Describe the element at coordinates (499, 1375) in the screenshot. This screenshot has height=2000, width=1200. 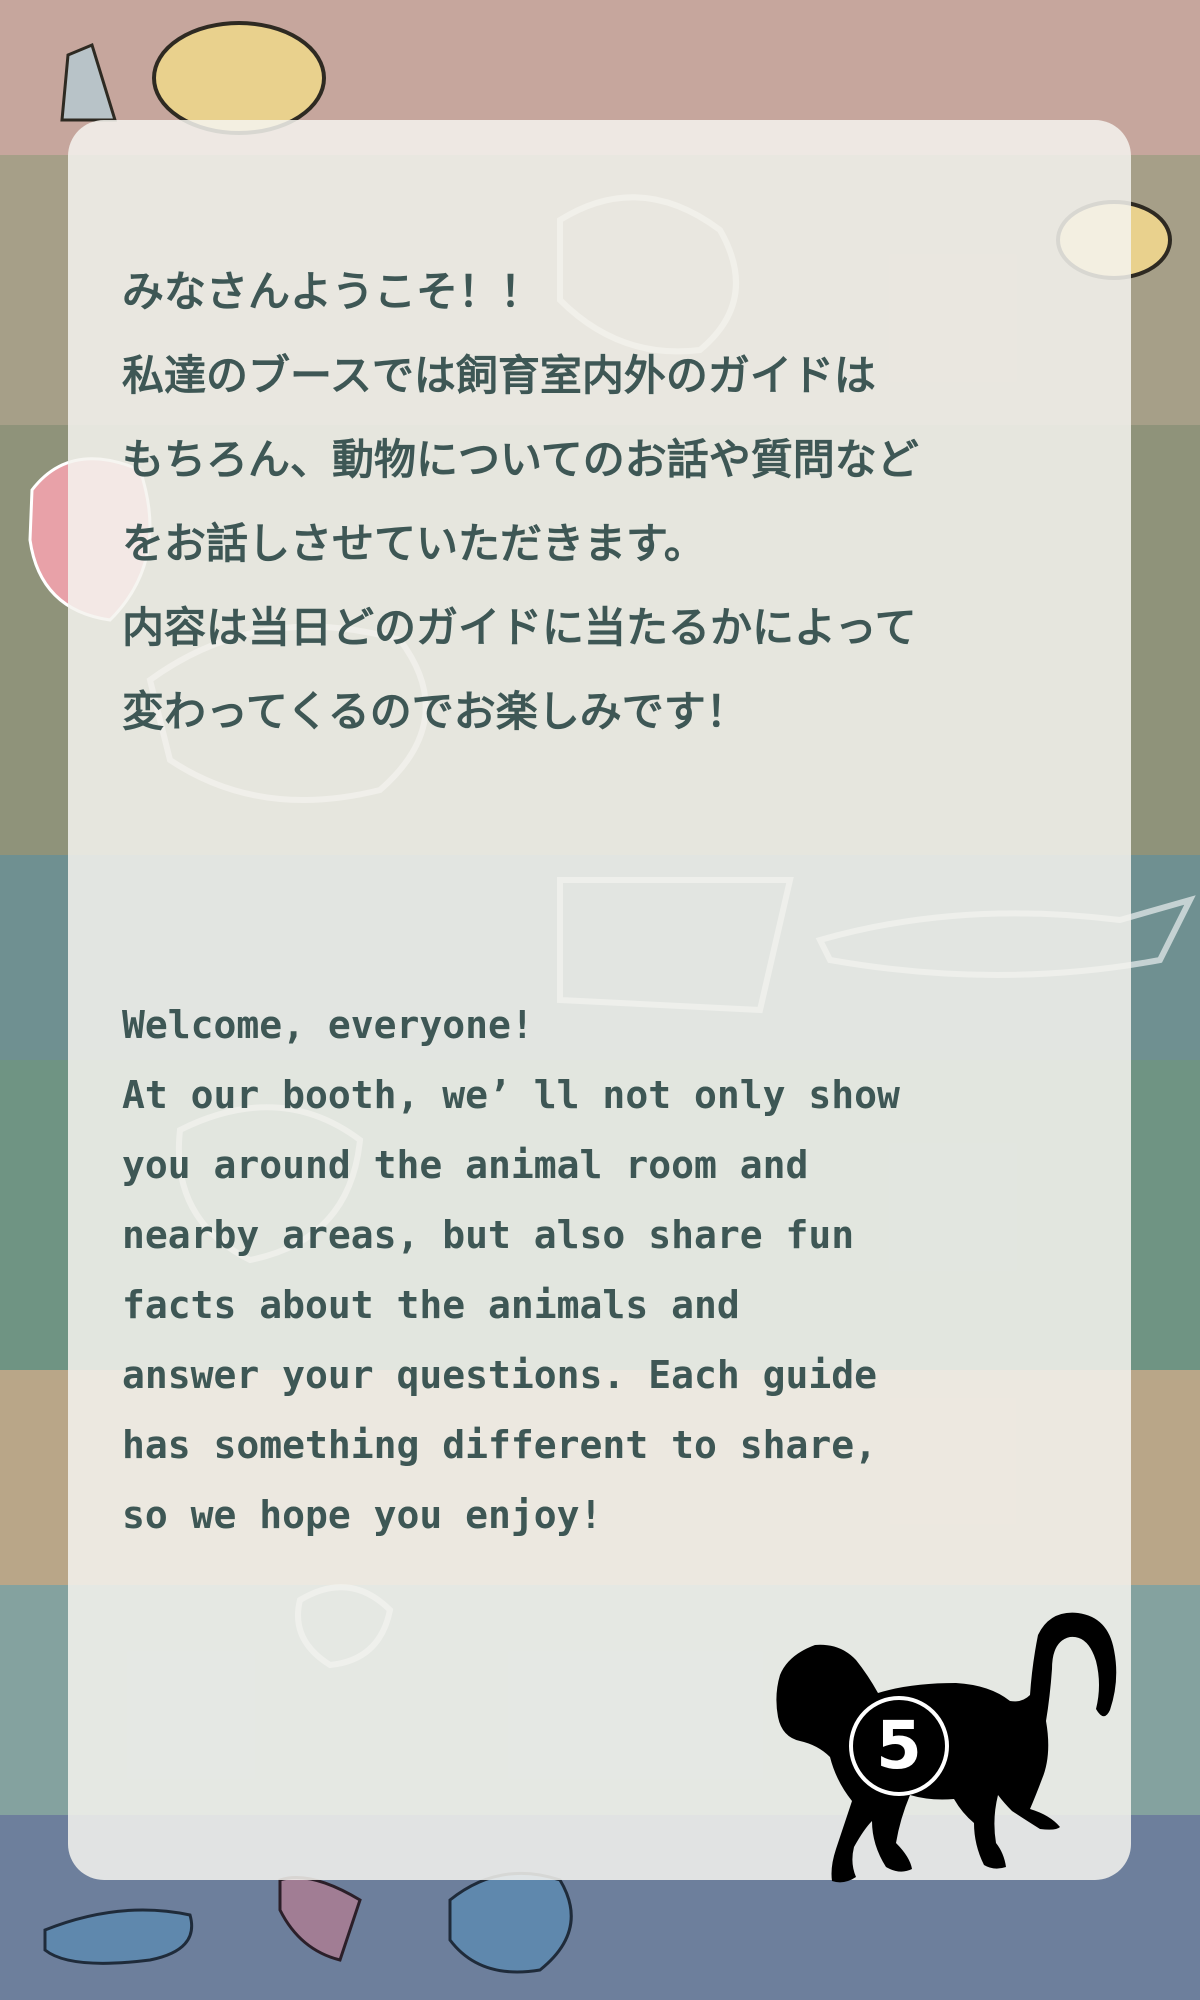
I see `english-line: answer your questions. Each guide` at that location.